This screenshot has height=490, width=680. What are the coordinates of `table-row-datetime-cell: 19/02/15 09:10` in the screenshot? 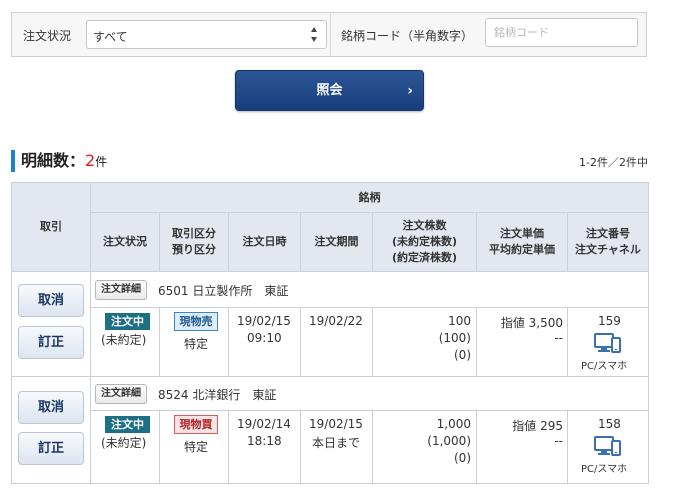 It's located at (265, 342).